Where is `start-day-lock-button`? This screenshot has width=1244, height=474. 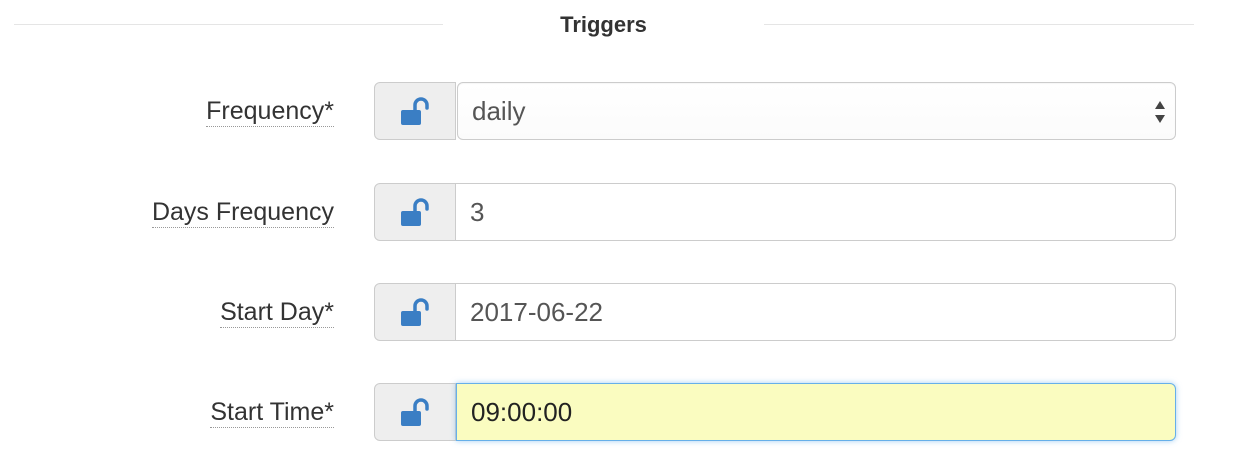
start-day-lock-button is located at coordinates (415, 312).